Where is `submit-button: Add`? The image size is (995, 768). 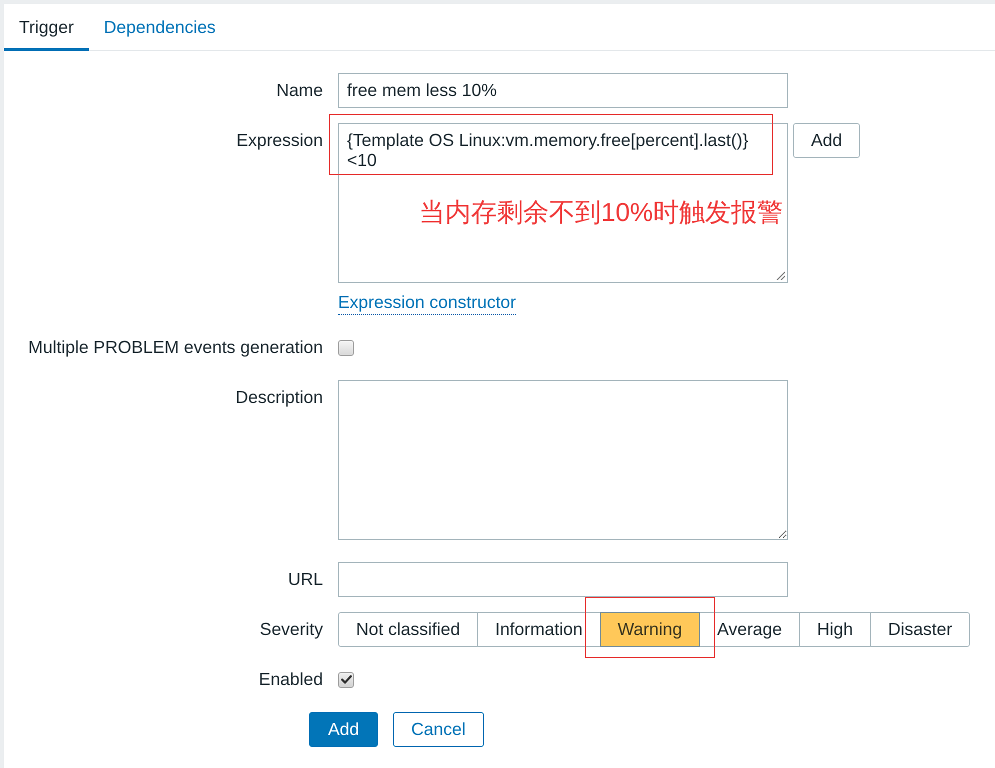
submit-button: Add is located at coordinates (343, 729).